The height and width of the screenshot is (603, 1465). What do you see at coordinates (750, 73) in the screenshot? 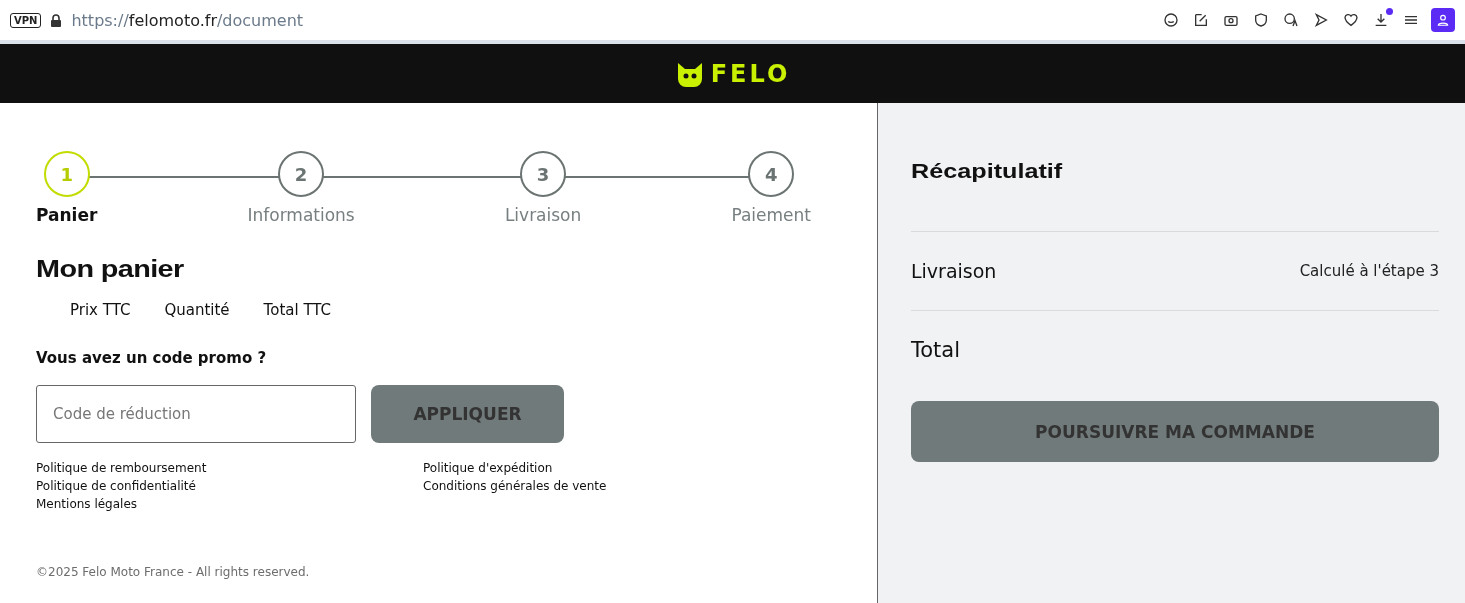
I see `brand-logo-text: FELO` at bounding box center [750, 73].